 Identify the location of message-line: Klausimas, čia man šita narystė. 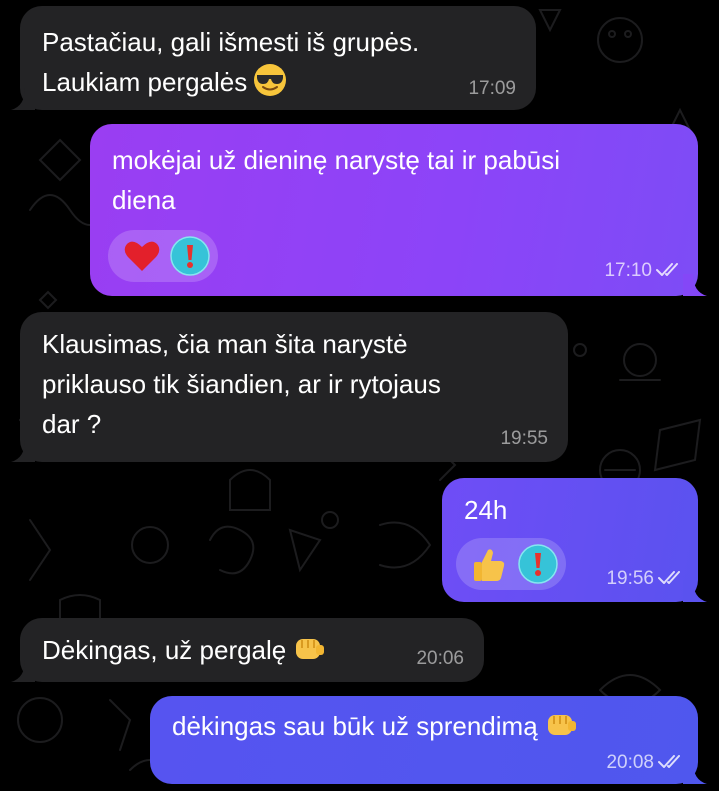
(225, 344).